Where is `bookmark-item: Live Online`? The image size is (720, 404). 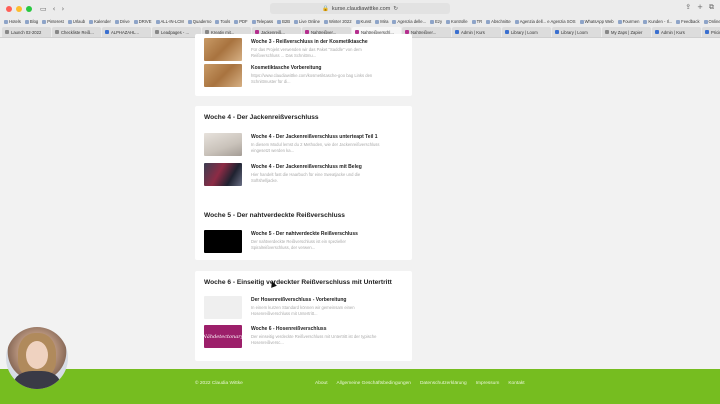 bookmark-item: Live Online is located at coordinates (307, 21).